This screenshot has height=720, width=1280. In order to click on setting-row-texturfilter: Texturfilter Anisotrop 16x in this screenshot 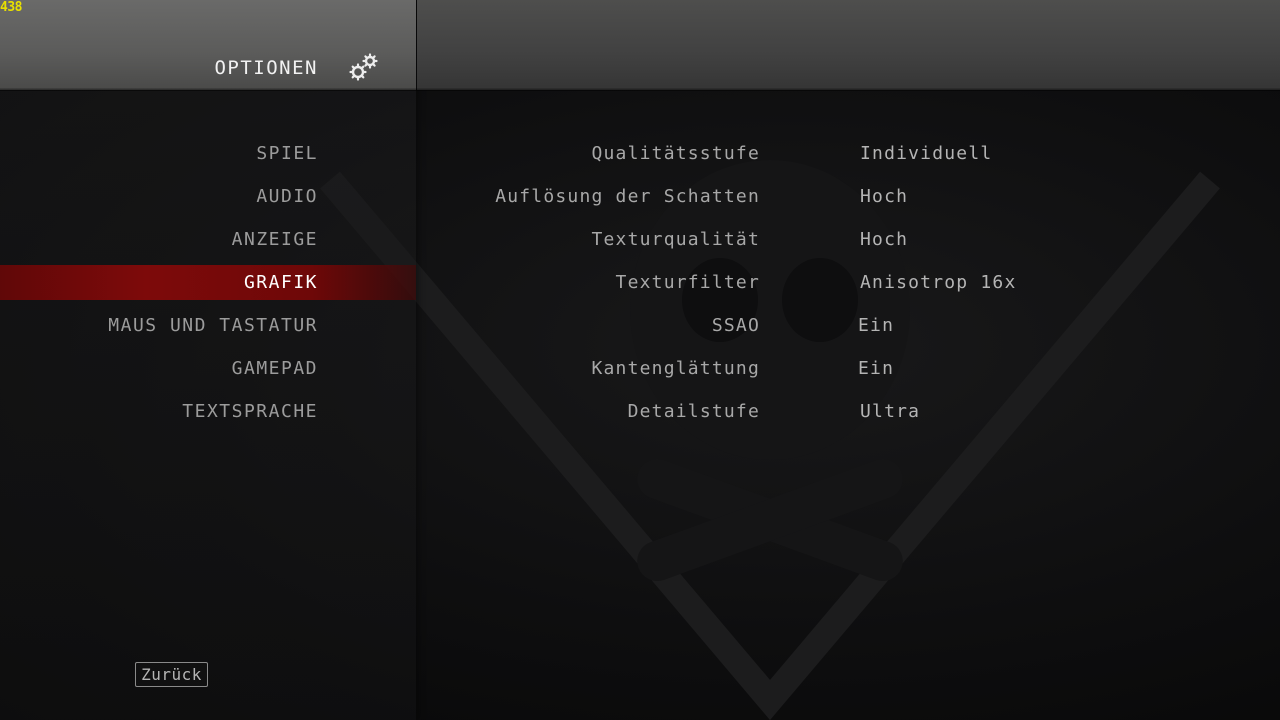, I will do `click(800, 282)`.